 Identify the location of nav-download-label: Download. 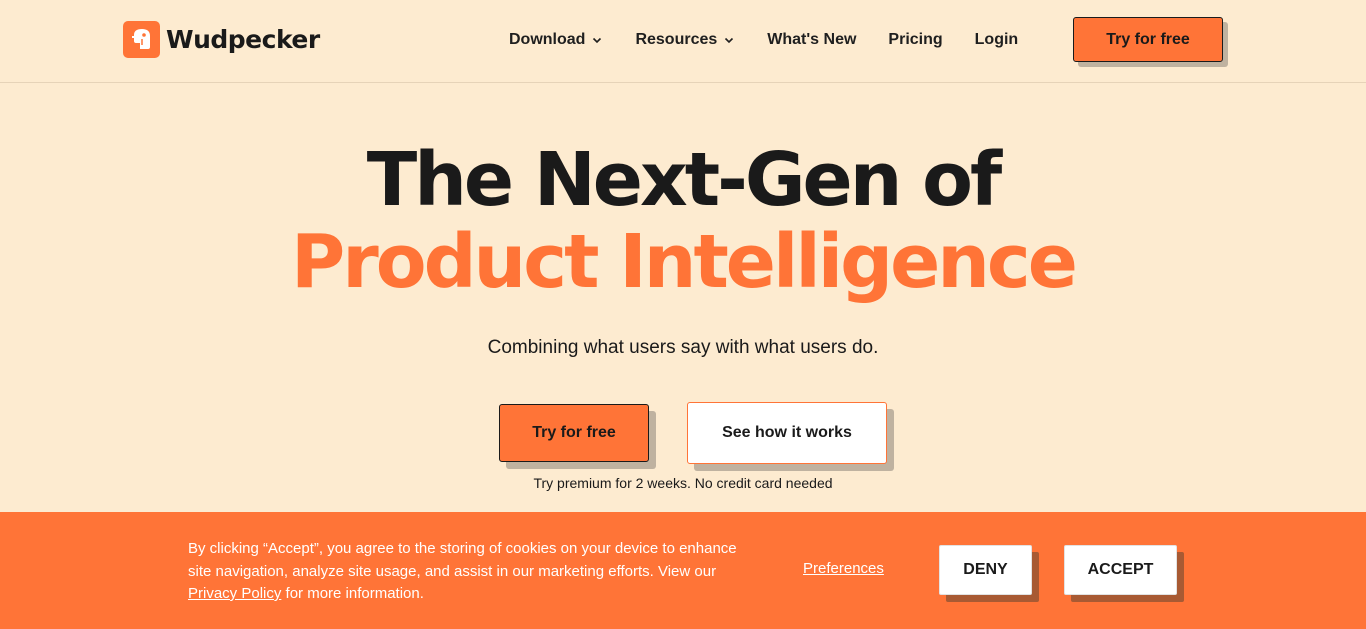
(547, 39).